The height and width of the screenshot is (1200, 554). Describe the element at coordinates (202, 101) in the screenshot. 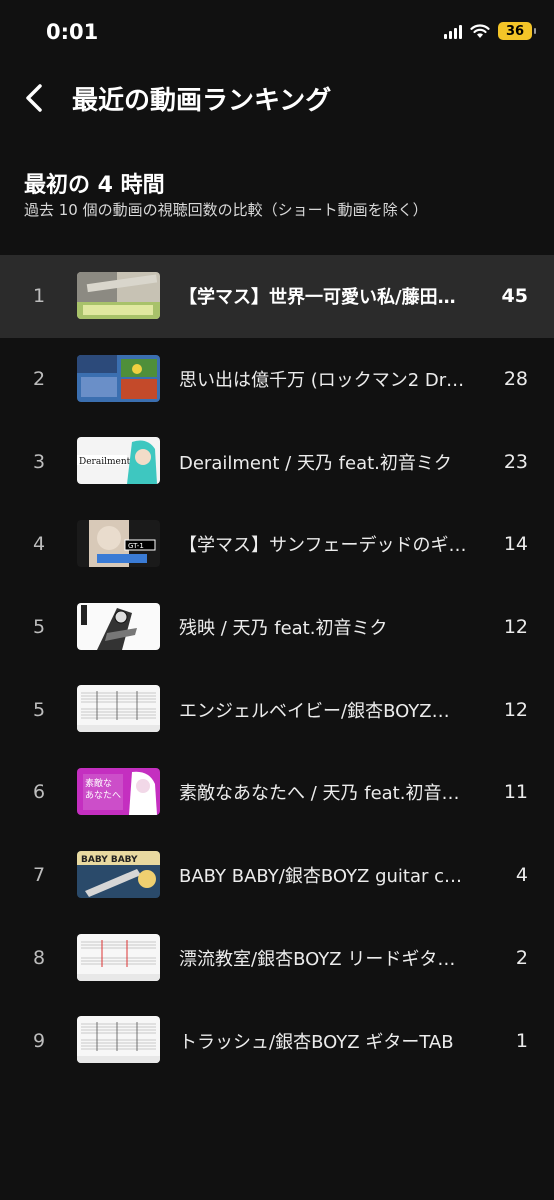

I see `page-title: 最近の動画ランキング` at that location.